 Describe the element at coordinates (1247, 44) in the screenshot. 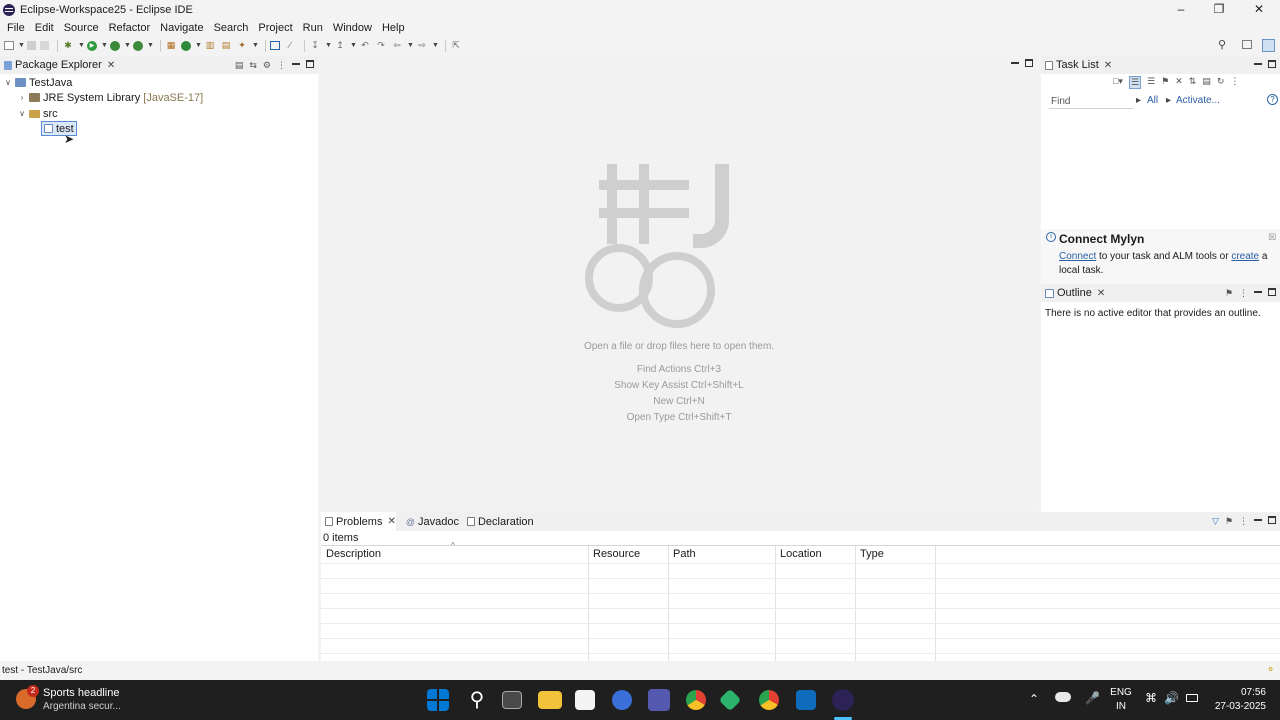

I see `open-perspective-icon` at that location.